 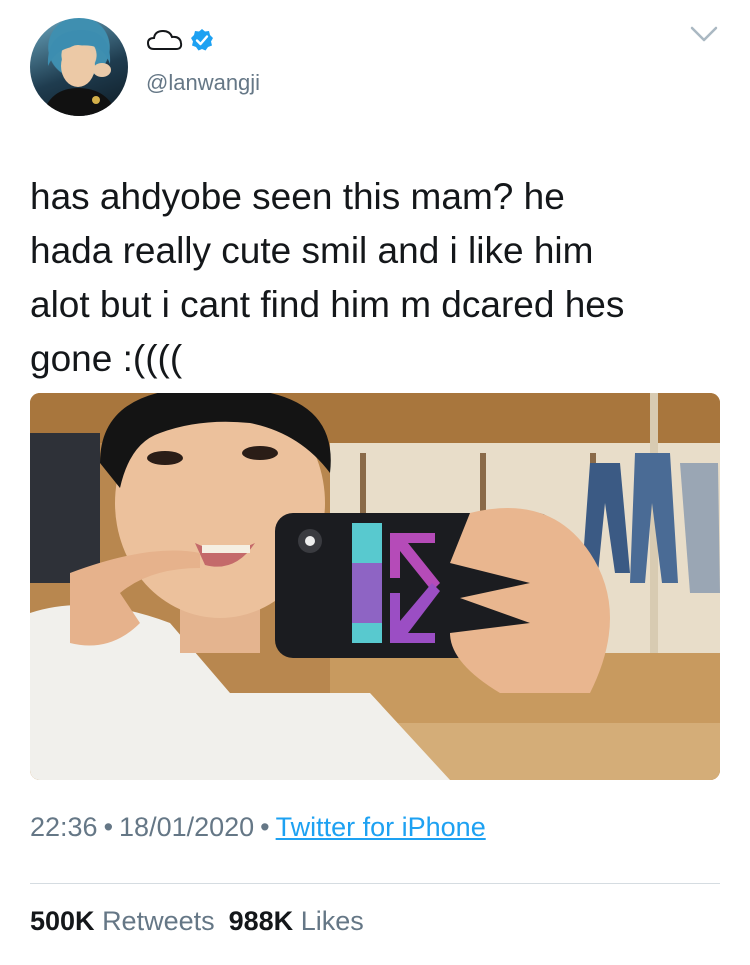 I want to click on tweet-time: 22:36, so click(x=64, y=827).